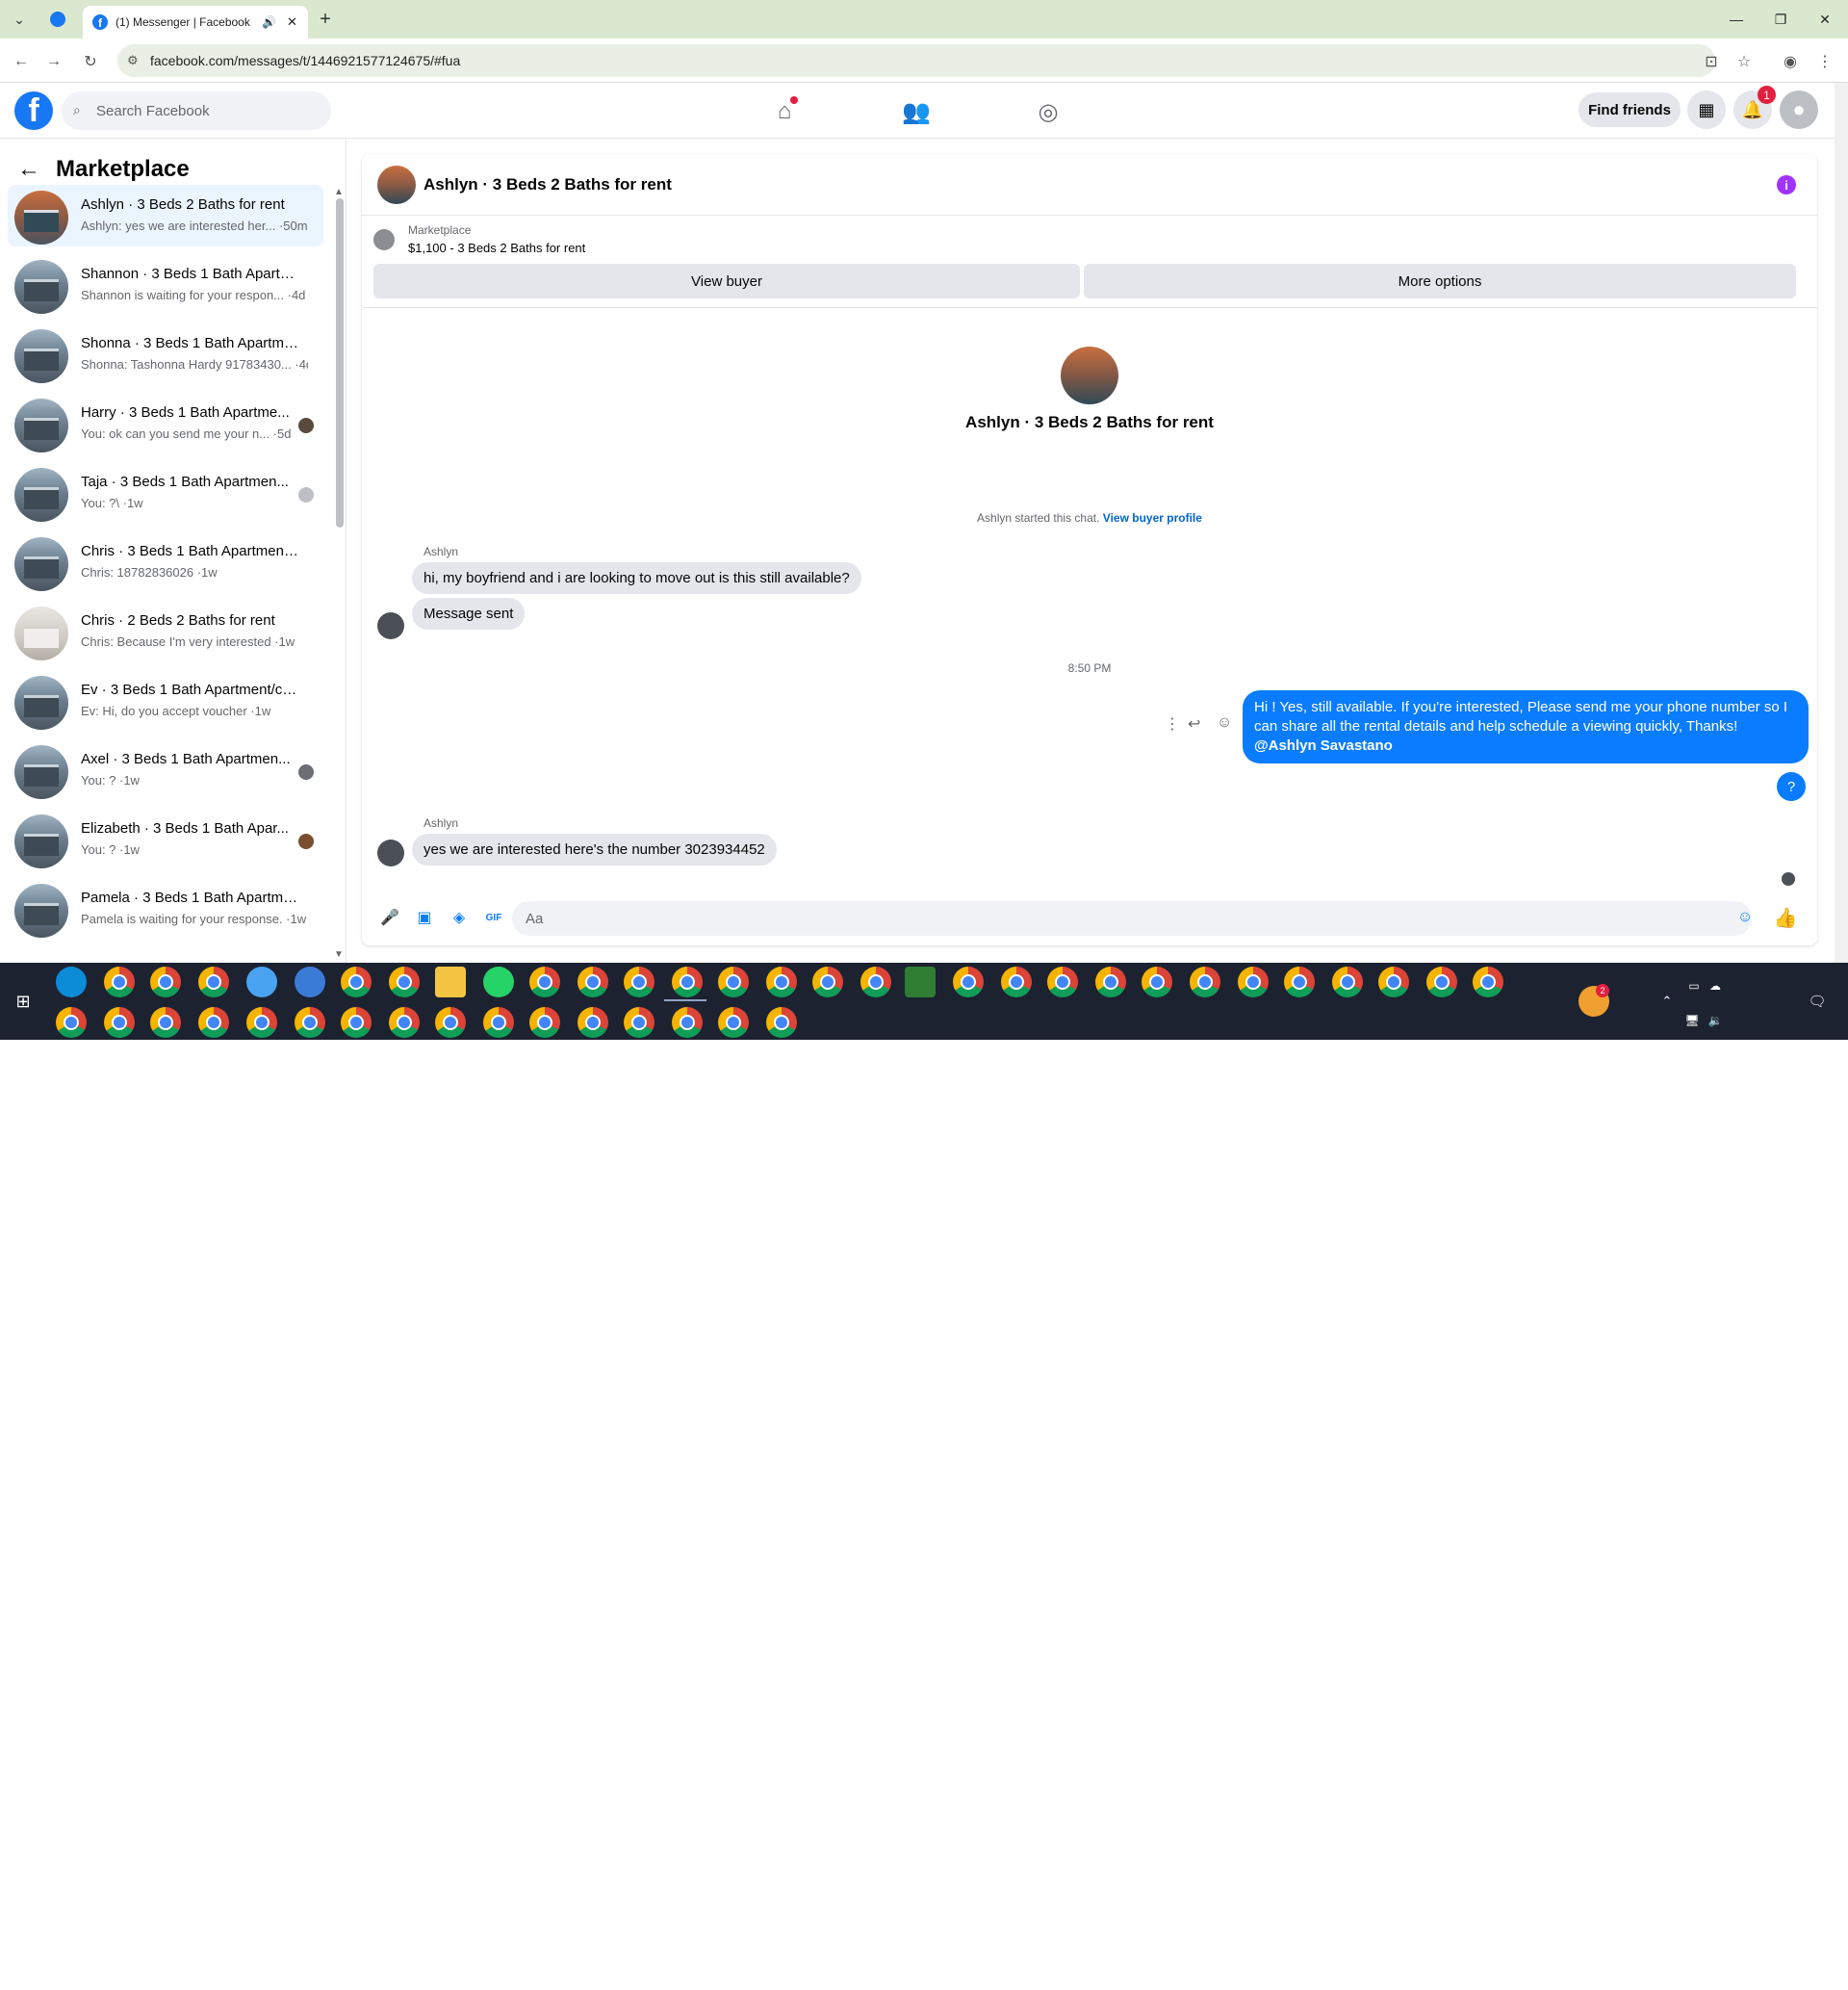 The width and height of the screenshot is (1848, 1990). Describe the element at coordinates (916, 111) in the screenshot. I see `friends-icon: 👥` at that location.